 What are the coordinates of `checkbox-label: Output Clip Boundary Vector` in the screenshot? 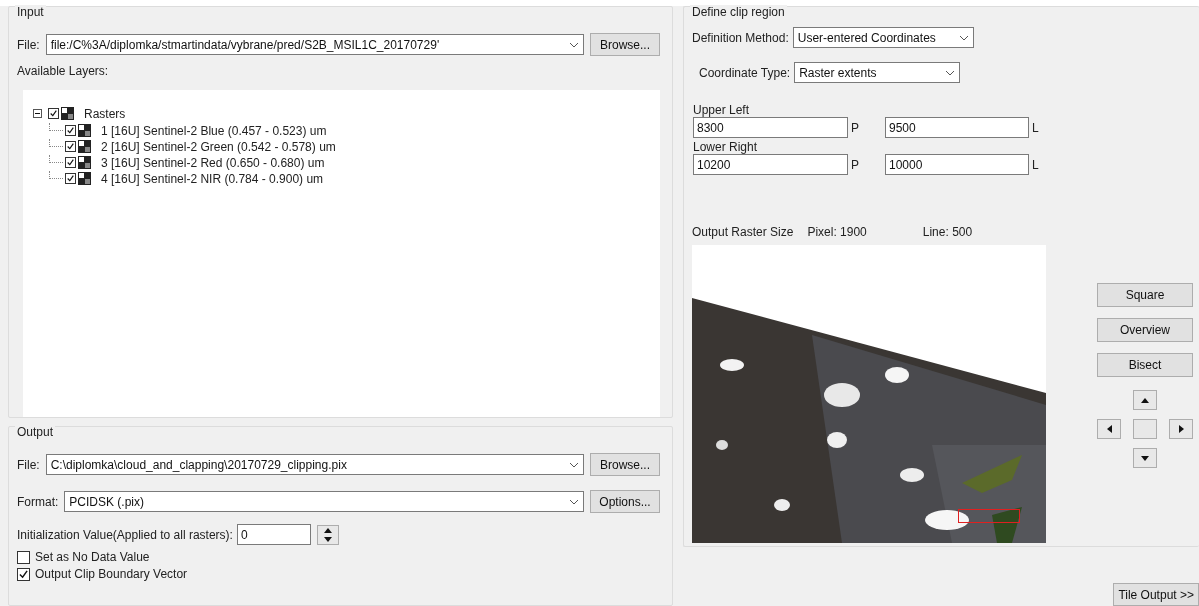 It's located at (111, 574).